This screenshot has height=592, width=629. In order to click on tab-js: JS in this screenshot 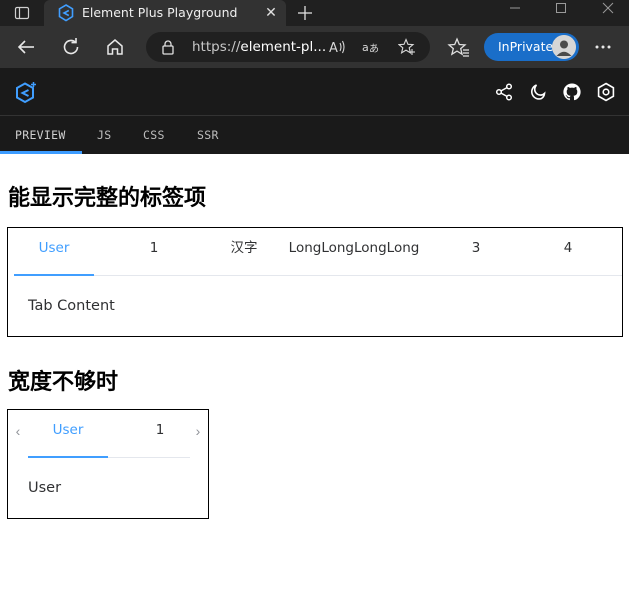, I will do `click(104, 135)`.